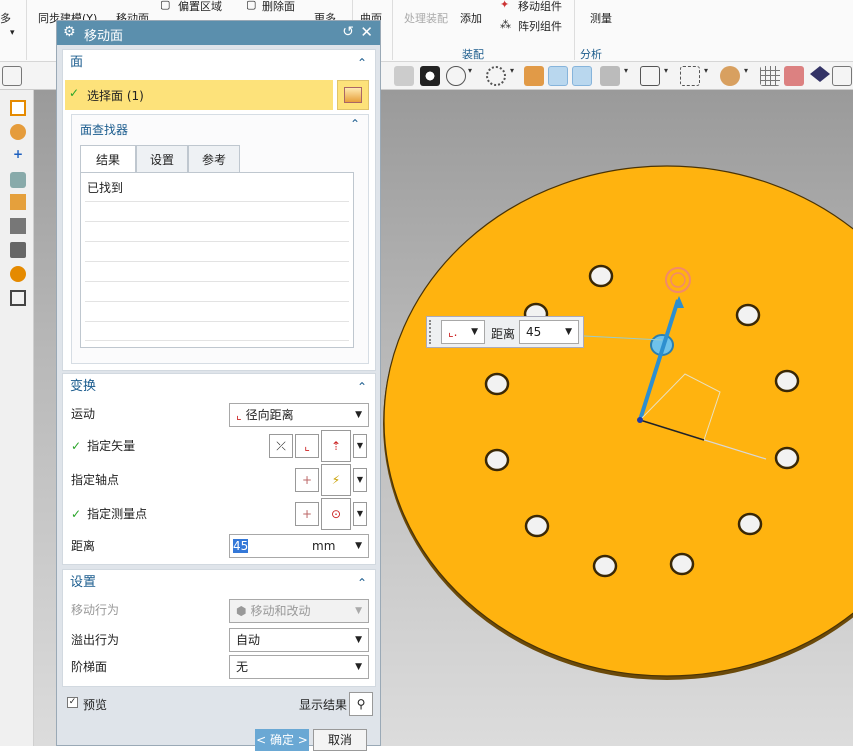  I want to click on reset-icon: ↺, so click(348, 32).